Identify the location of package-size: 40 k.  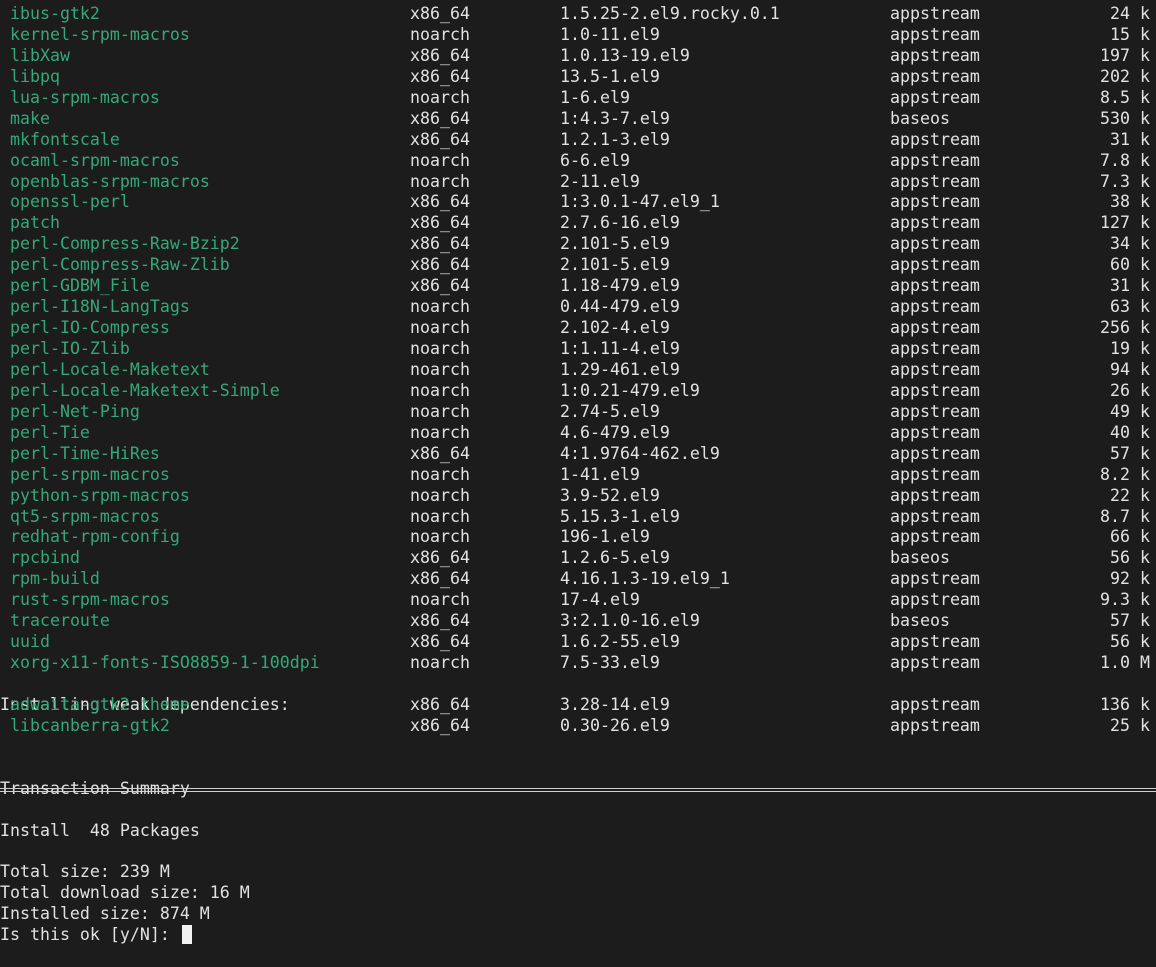
(1130, 432).